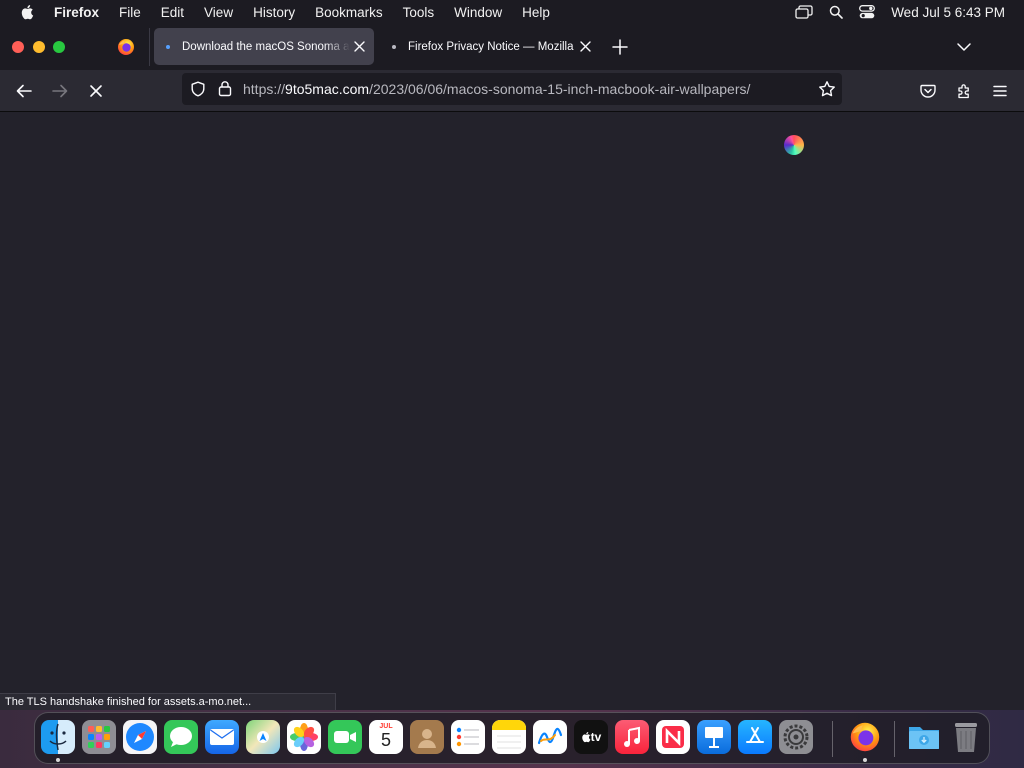 Image resolution: width=1024 pixels, height=768 pixels. Describe the element at coordinates (1000, 91) in the screenshot. I see `hamburger-menu-icon` at that location.